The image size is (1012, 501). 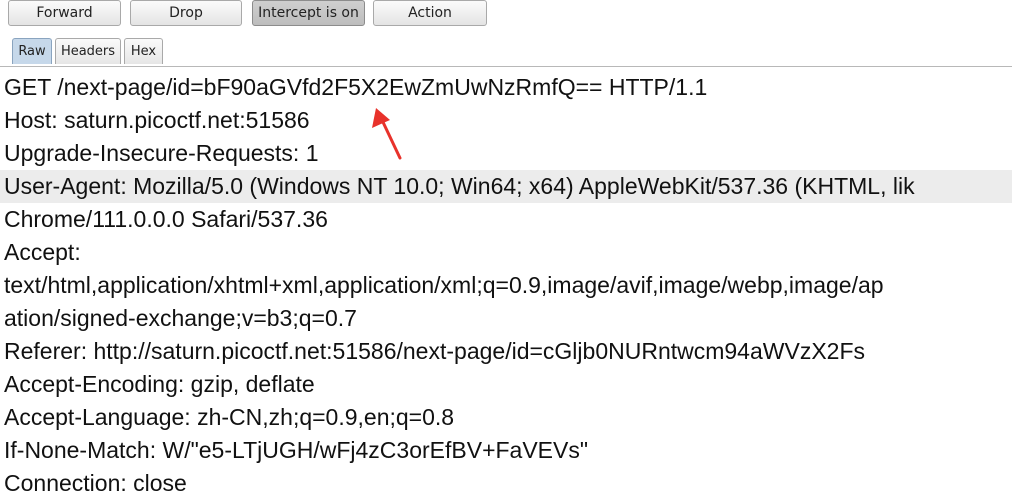 I want to click on tab-hex: Hex, so click(x=143, y=51).